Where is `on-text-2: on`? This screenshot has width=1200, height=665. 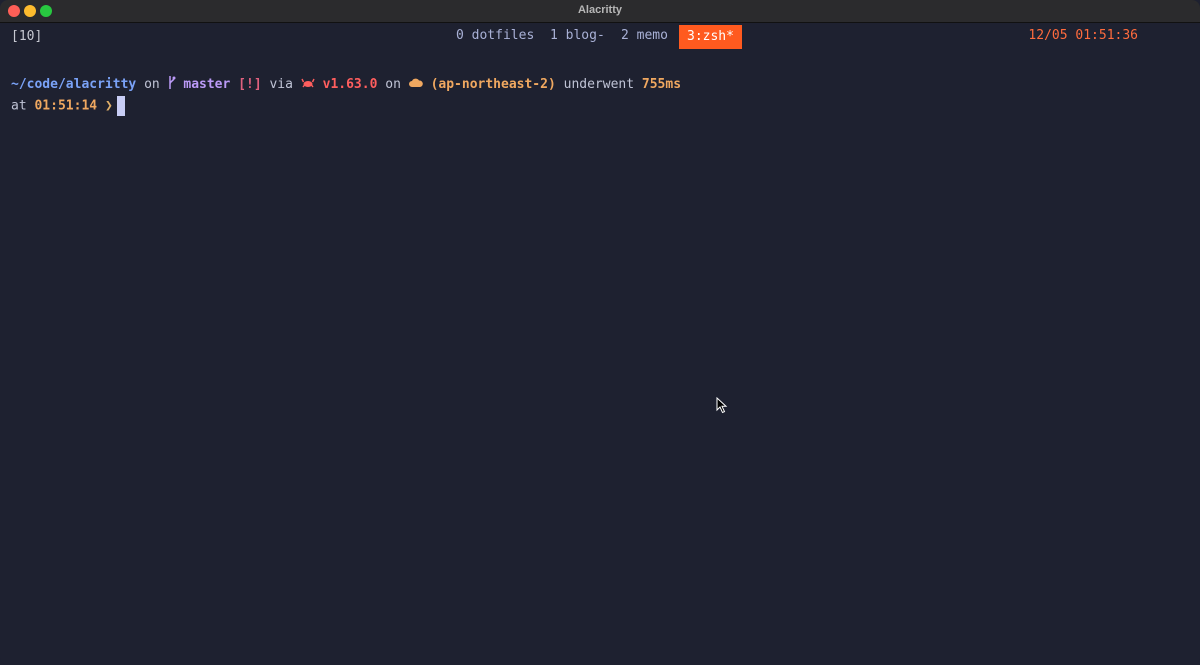 on-text-2: on is located at coordinates (393, 84).